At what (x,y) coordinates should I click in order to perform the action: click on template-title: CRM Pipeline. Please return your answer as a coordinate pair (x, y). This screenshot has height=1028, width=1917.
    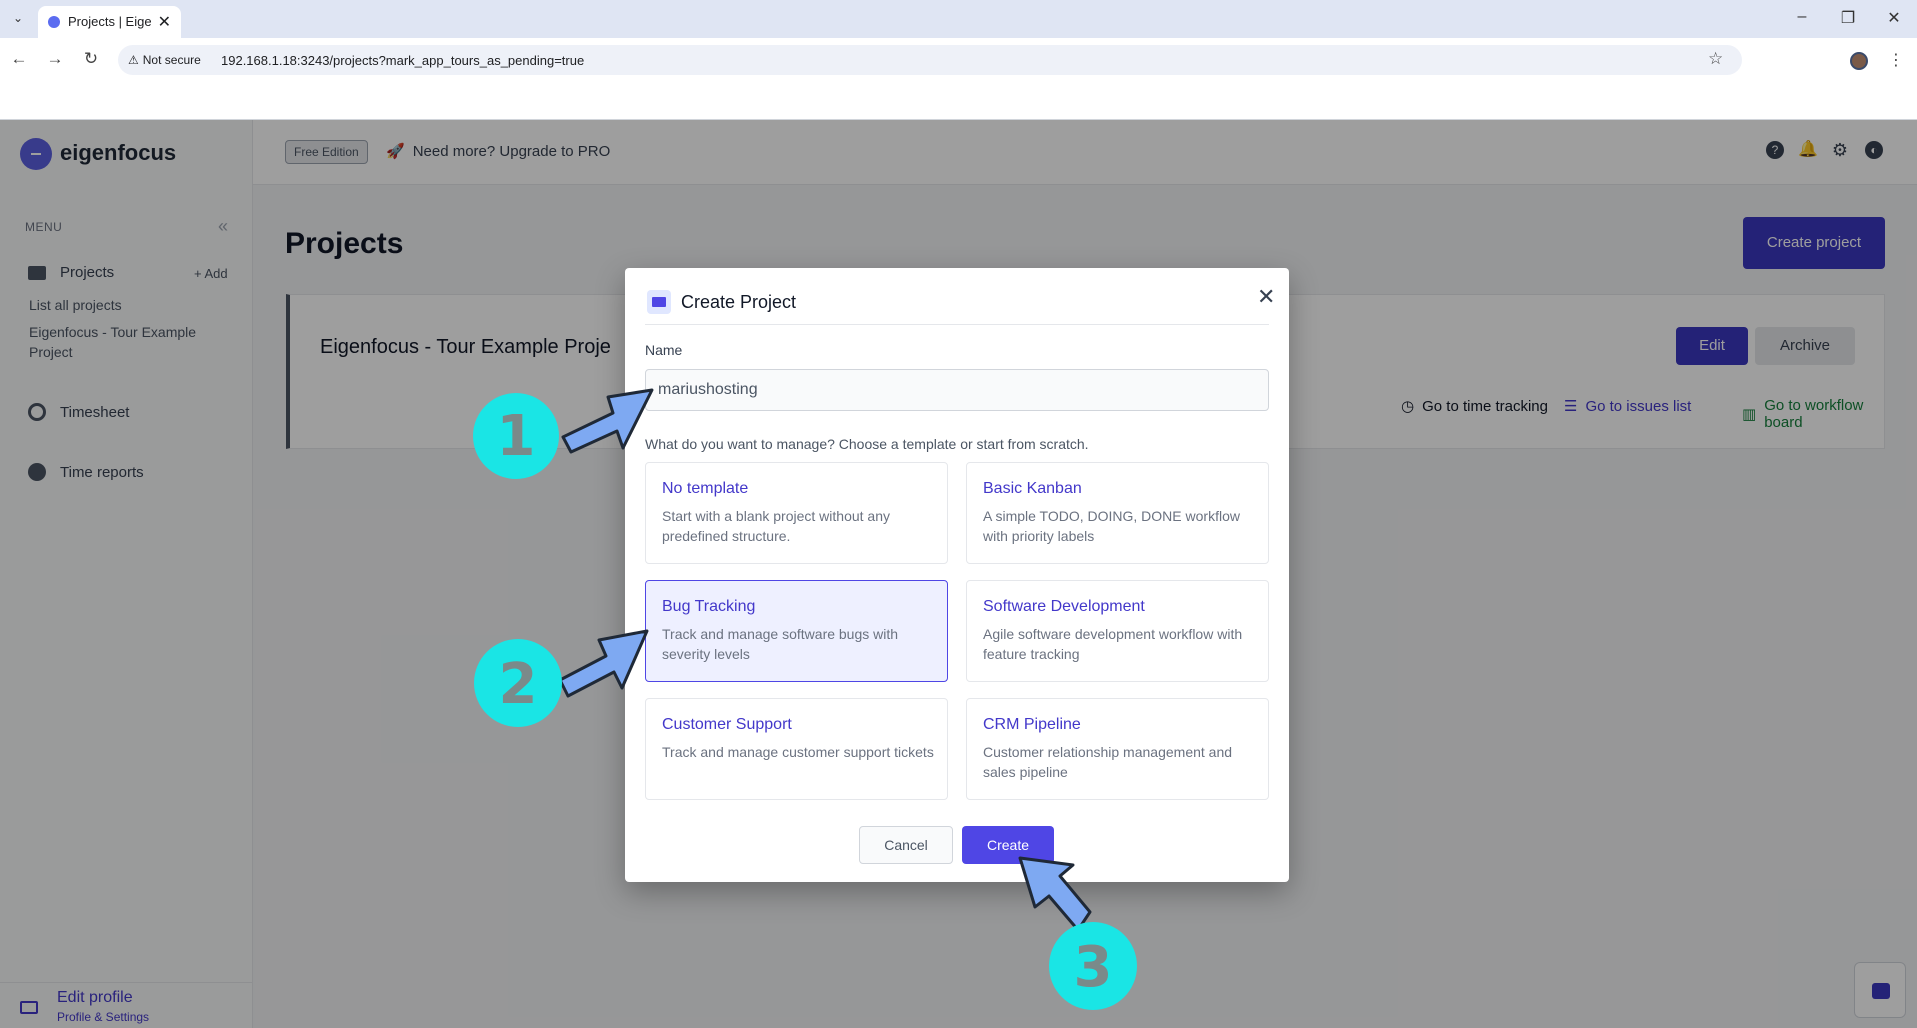
    Looking at the image, I should click on (1032, 724).